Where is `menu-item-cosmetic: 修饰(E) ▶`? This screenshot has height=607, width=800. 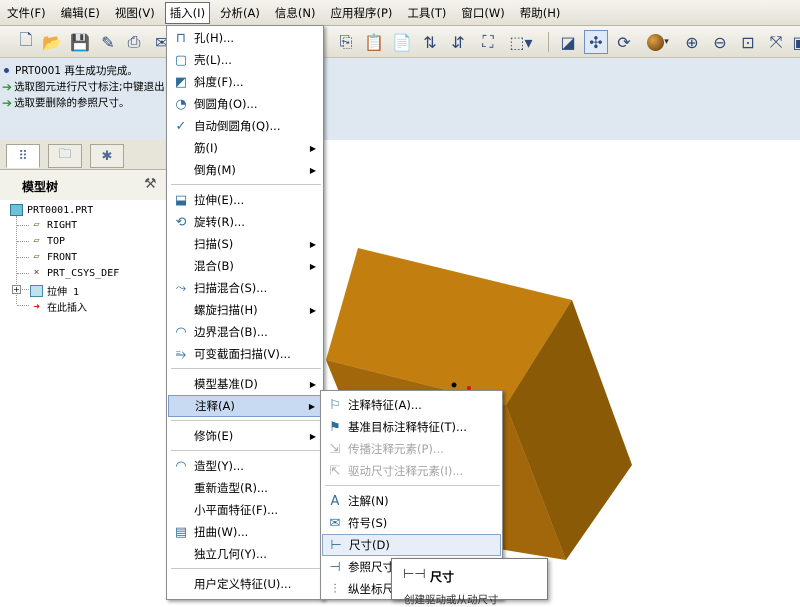 menu-item-cosmetic: 修饰(E) ▶ is located at coordinates (245, 436).